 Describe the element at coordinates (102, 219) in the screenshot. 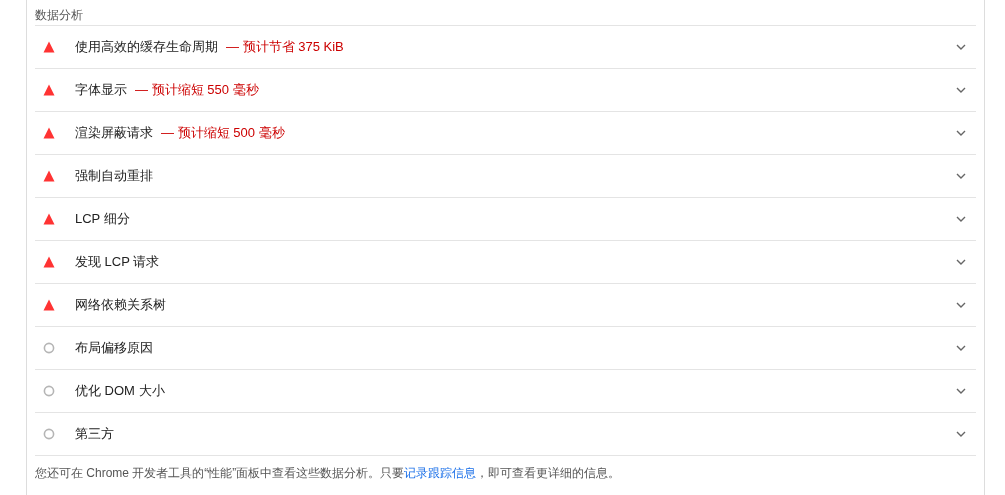

I see `insight-title: LCP 细分` at that location.